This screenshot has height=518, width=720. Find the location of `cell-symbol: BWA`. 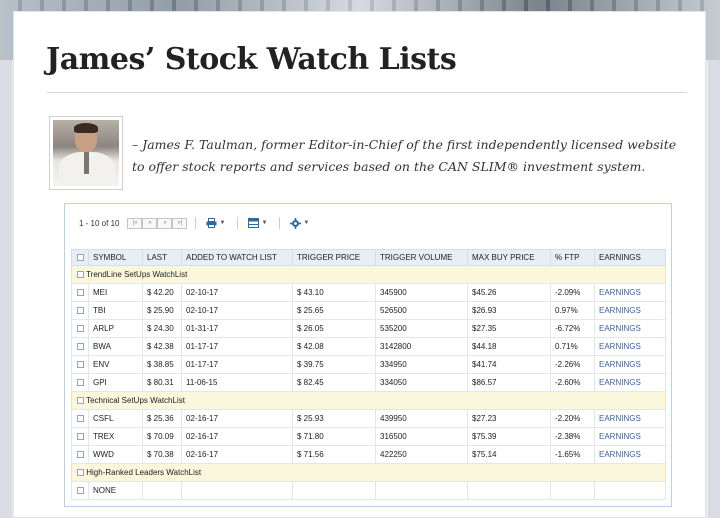

cell-symbol: BWA is located at coordinates (115, 346).